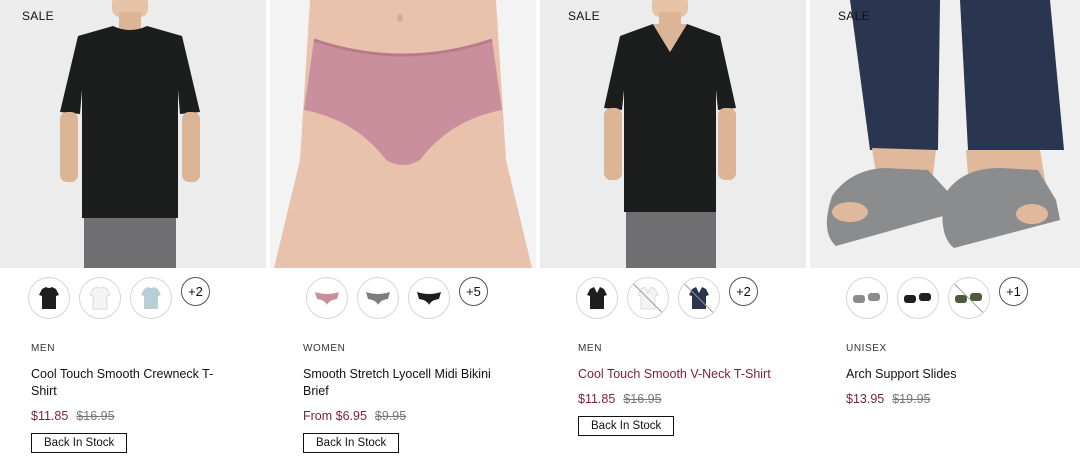 Image resolution: width=1080 pixels, height=476 pixels. I want to click on swatch-navy-unavailable, so click(699, 298).